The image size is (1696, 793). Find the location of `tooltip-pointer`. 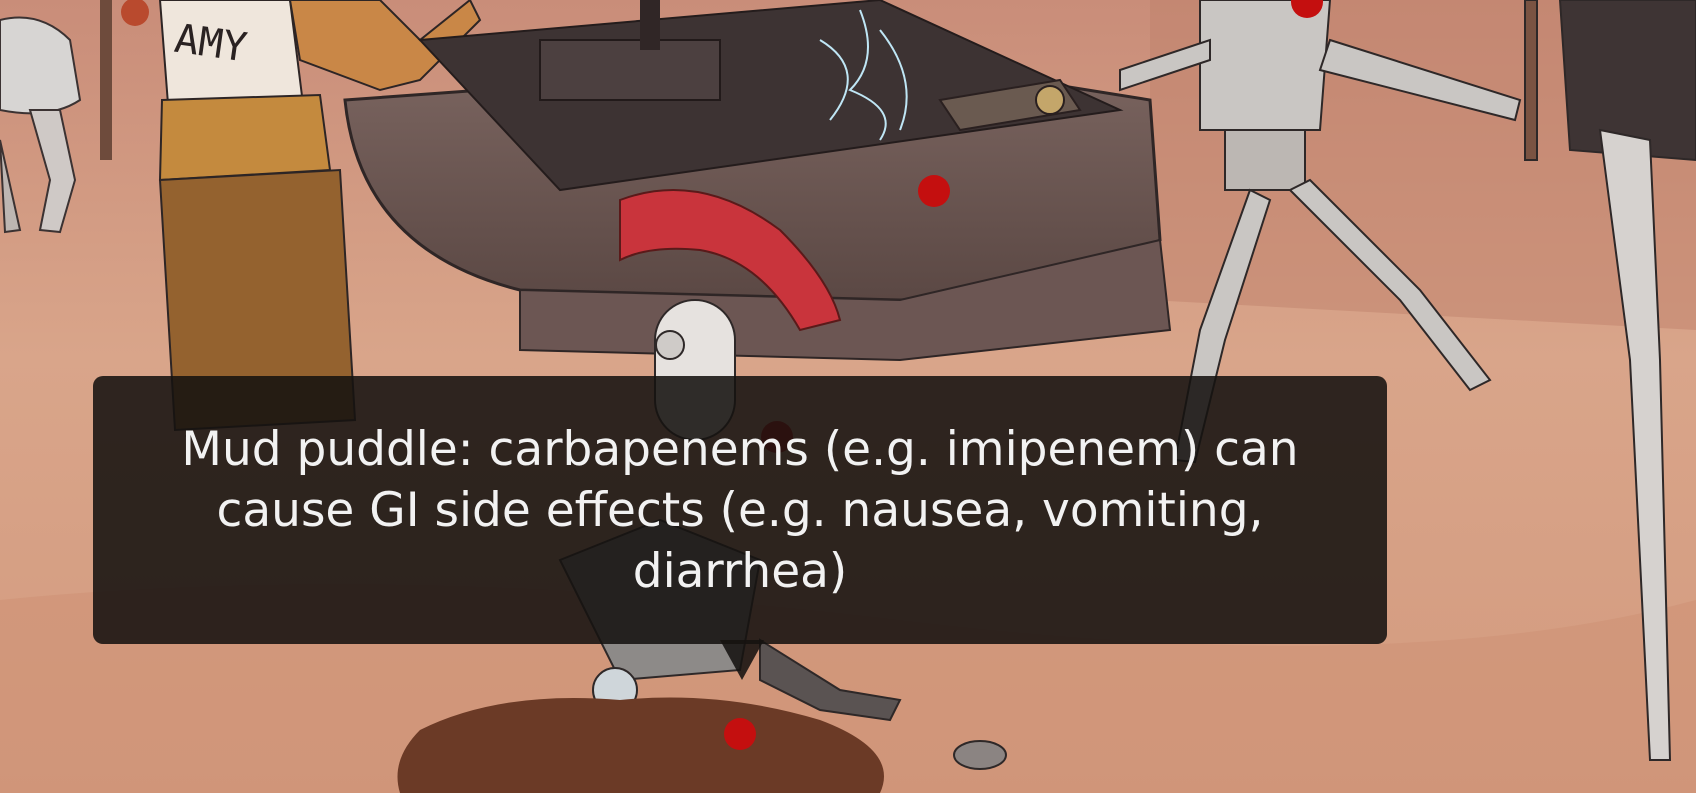

tooltip-pointer is located at coordinates (742, 660).